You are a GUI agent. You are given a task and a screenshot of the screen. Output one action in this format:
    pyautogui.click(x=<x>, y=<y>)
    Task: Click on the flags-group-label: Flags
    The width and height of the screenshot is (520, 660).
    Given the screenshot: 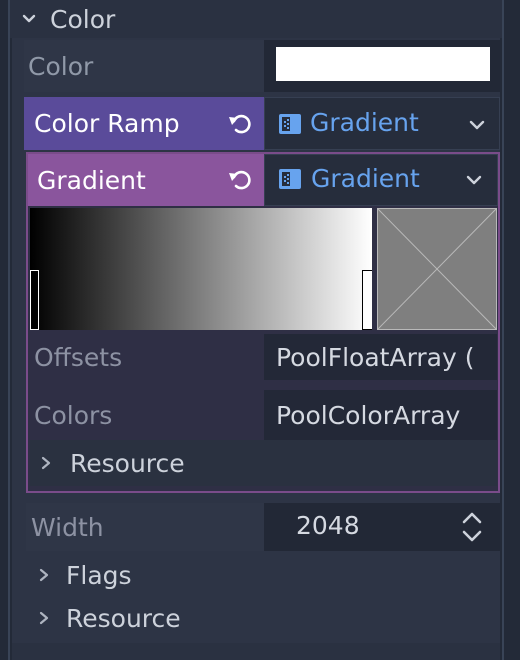 What is the action you would take?
    pyautogui.click(x=99, y=575)
    